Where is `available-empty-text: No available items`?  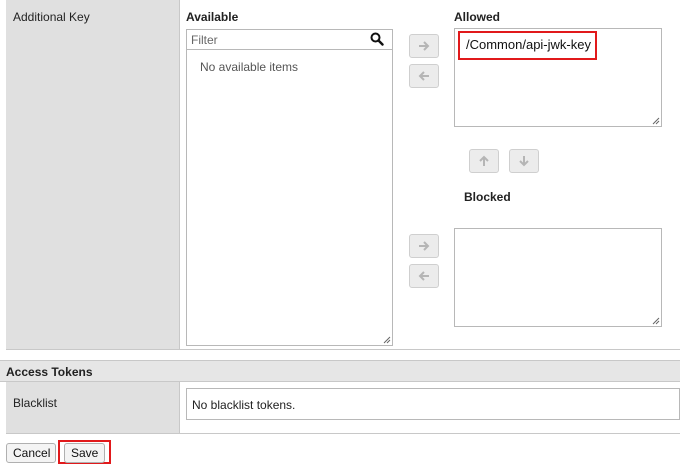 available-empty-text: No available items is located at coordinates (249, 67).